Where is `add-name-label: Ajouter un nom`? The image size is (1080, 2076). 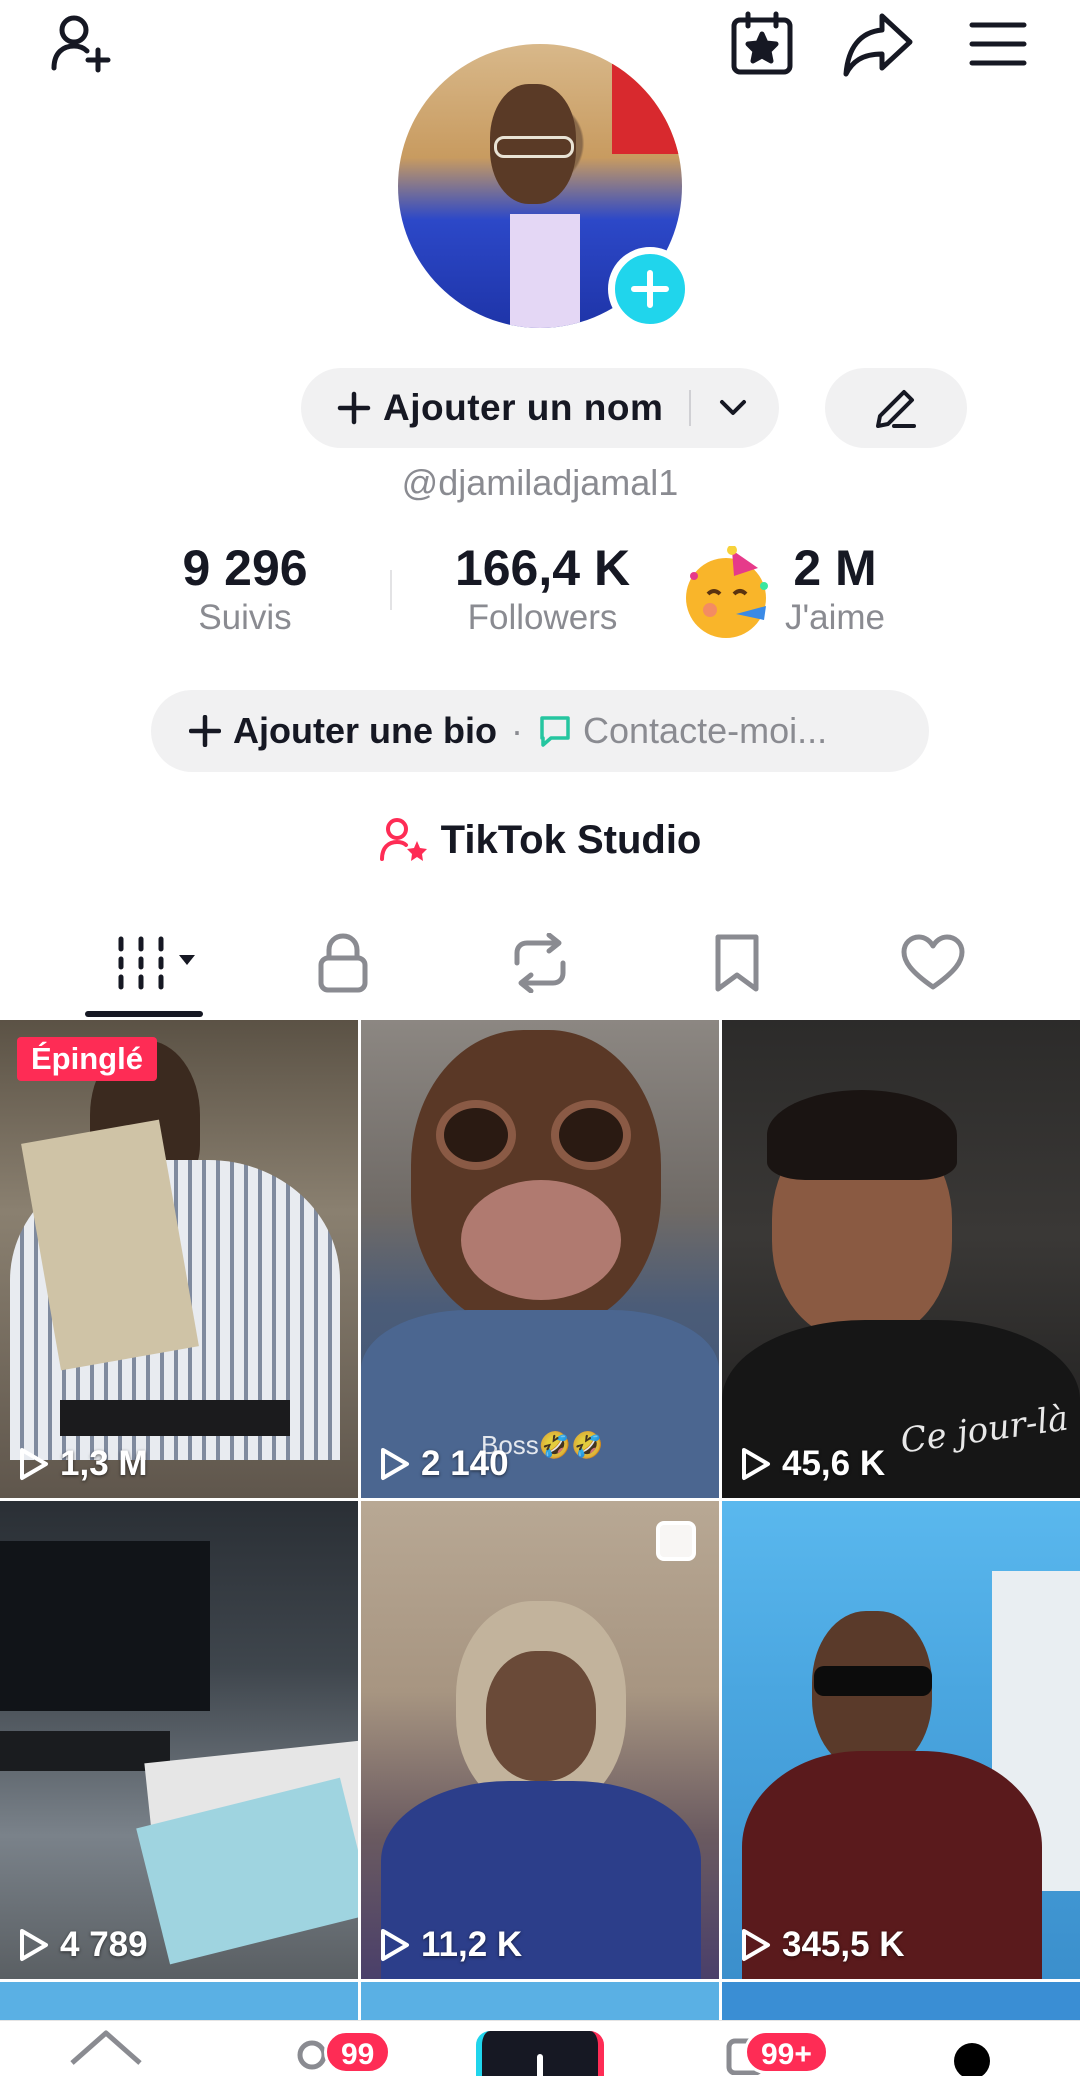 add-name-label: Ajouter un nom is located at coordinates (523, 407).